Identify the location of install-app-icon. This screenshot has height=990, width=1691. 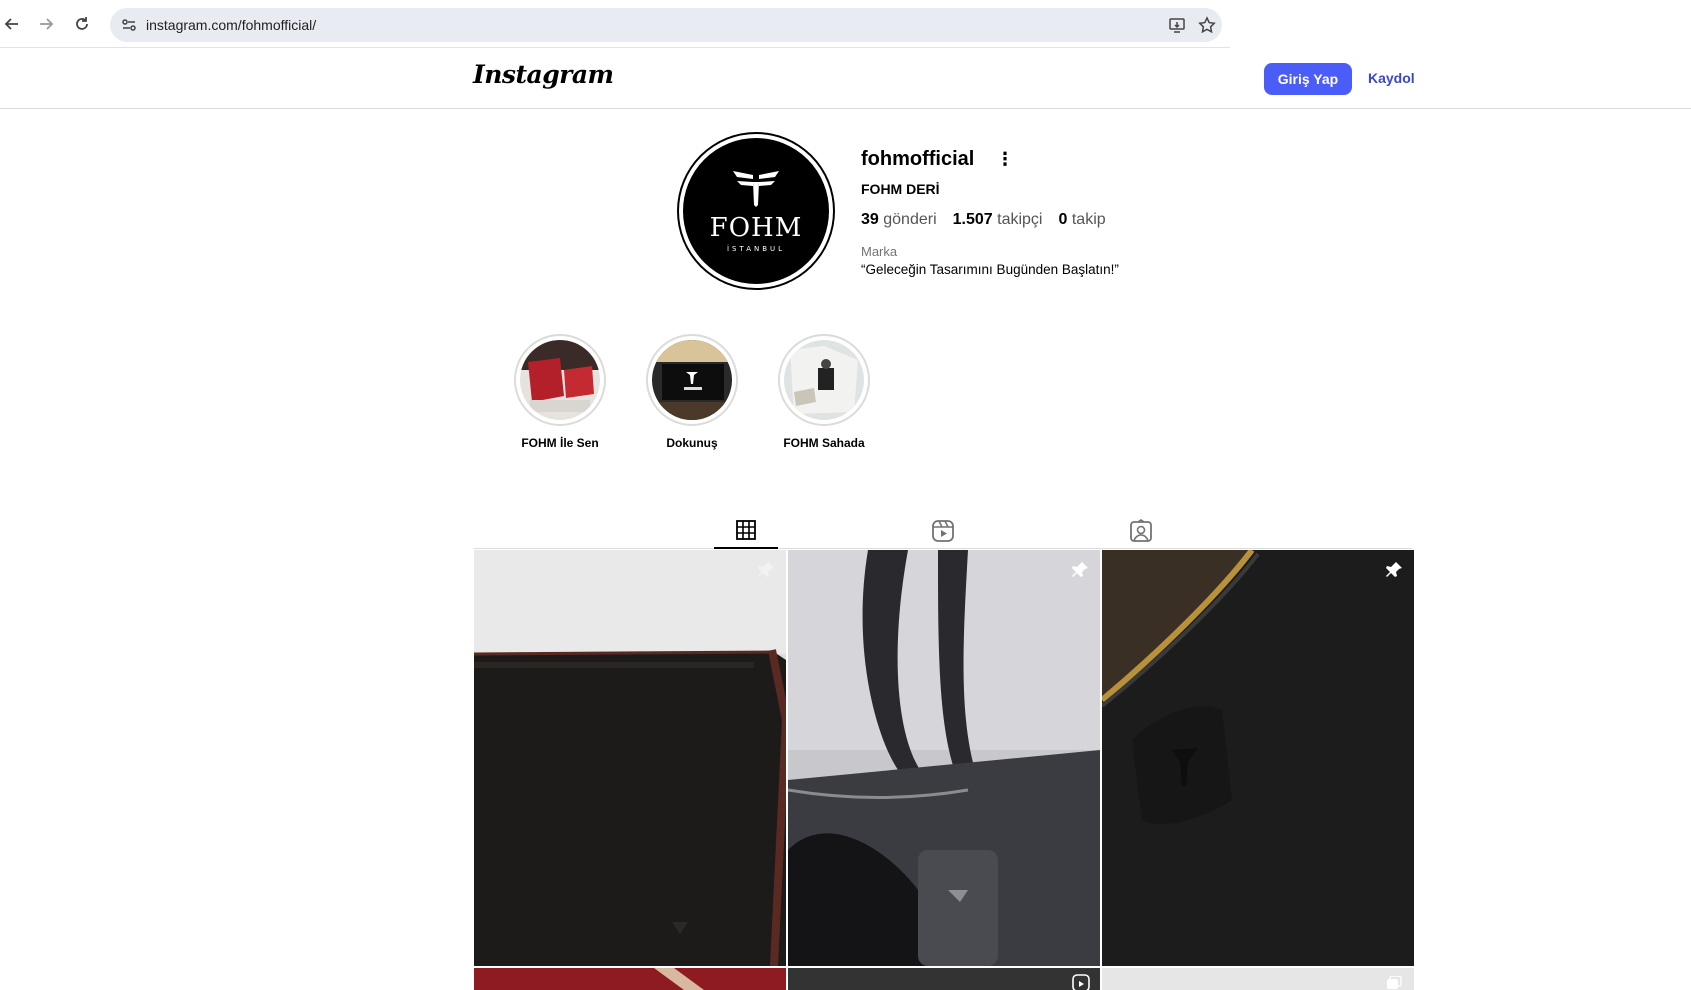
(1177, 25).